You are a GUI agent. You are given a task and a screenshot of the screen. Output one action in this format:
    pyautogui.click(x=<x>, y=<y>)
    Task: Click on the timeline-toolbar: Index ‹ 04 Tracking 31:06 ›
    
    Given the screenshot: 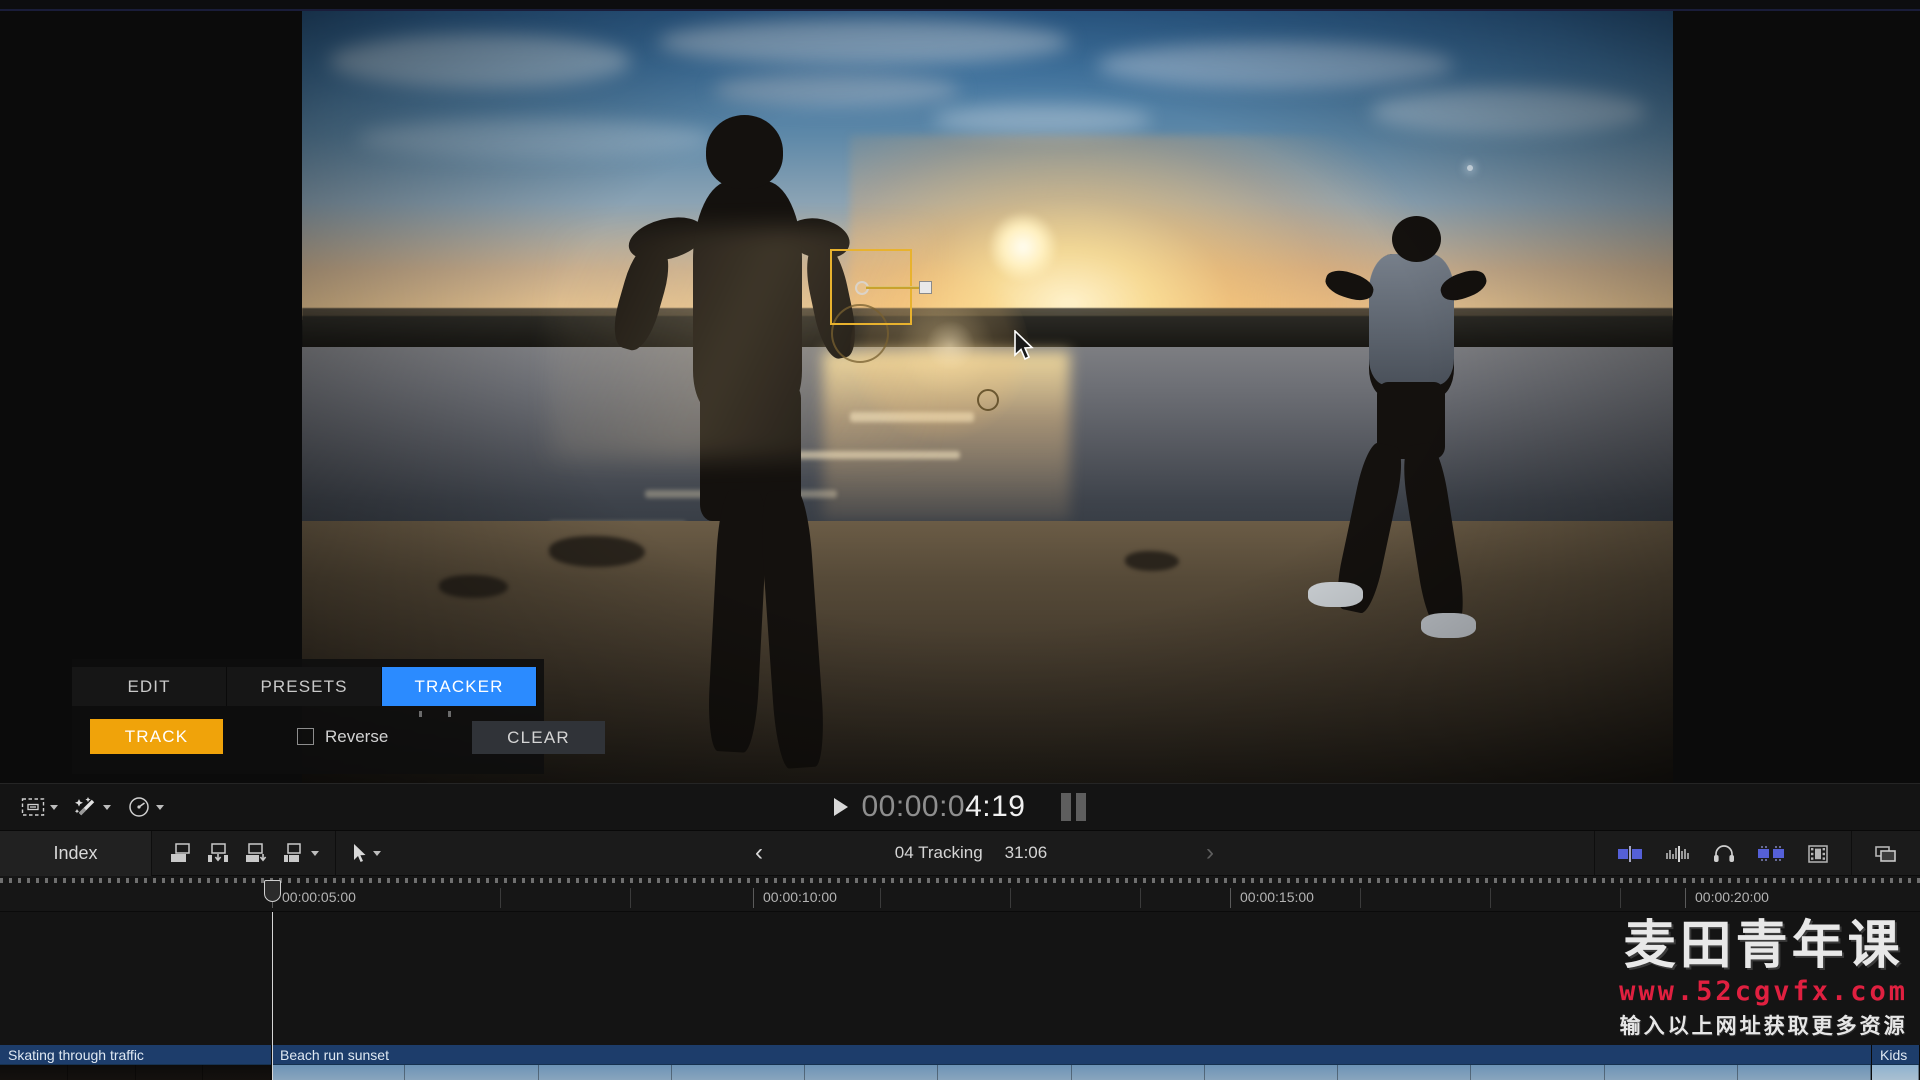 What is the action you would take?
    pyautogui.click(x=960, y=853)
    